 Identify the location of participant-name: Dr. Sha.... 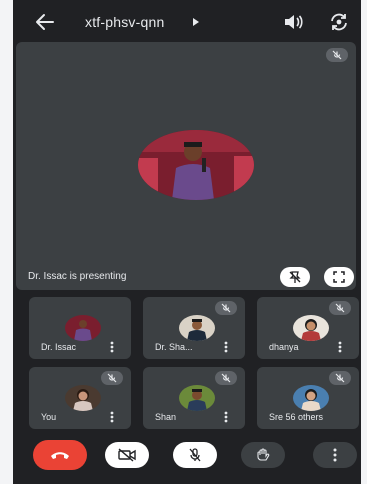
(174, 347).